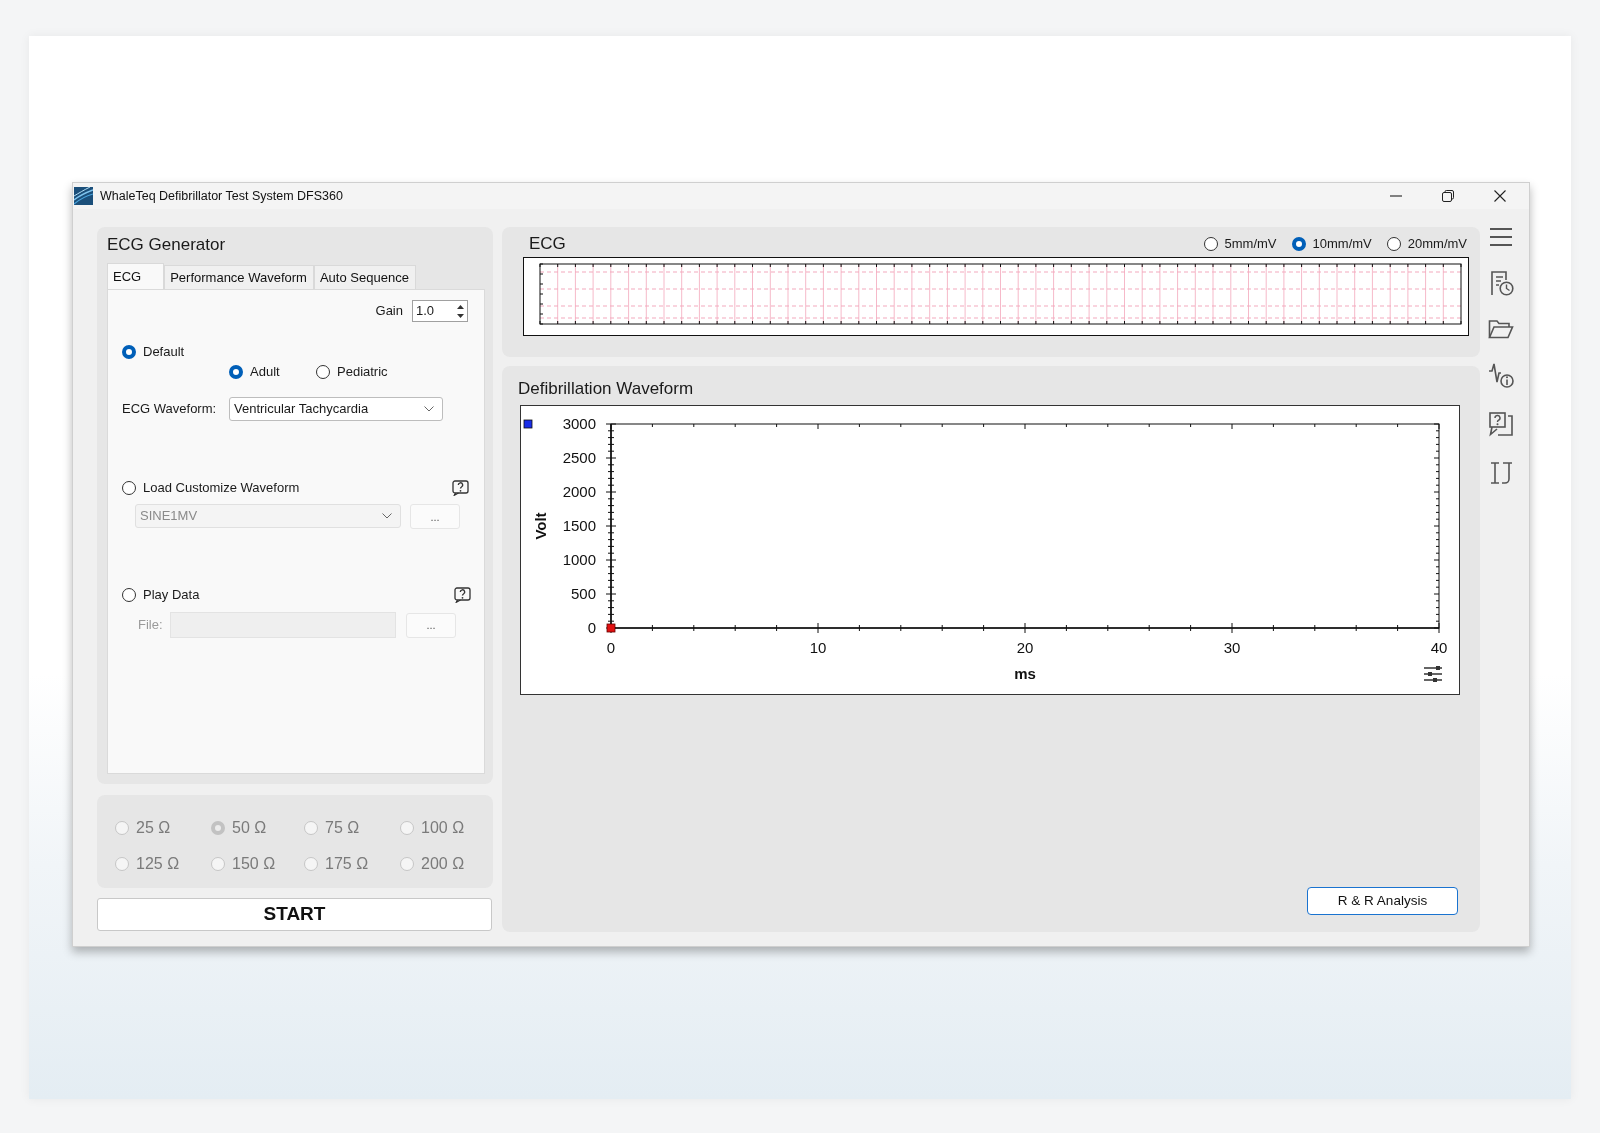  Describe the element at coordinates (579, 457) in the screenshot. I see `axis-tick-label: 2500` at that location.